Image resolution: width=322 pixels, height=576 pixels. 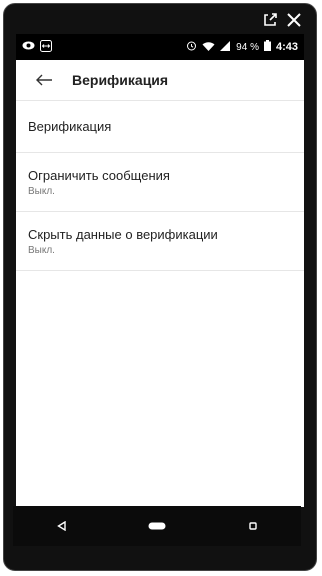 I want to click on recents-square-icon, so click(x=253, y=526).